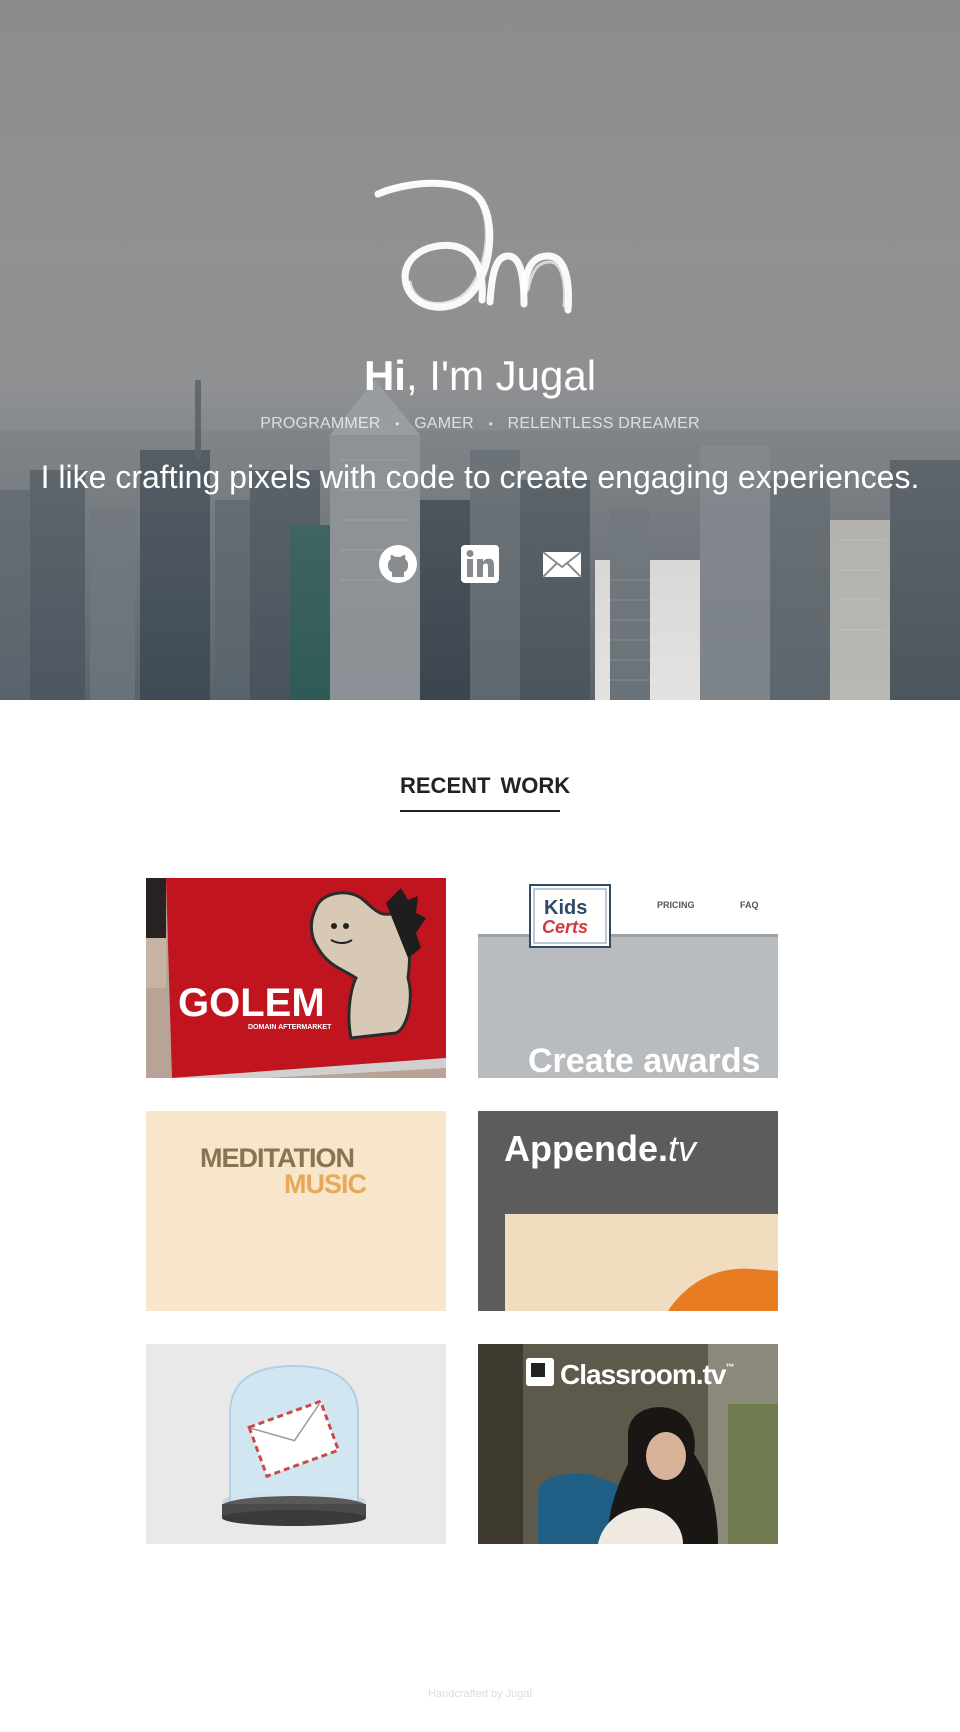 The height and width of the screenshot is (1732, 960). What do you see at coordinates (480, 424) in the screenshot?
I see `roles-line: PROGRAMMER • GAMER • RELENTLESS DREAMER` at bounding box center [480, 424].